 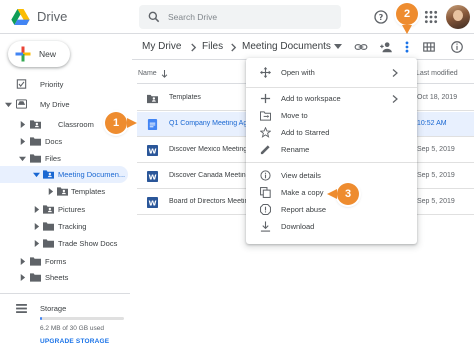 I want to click on more-vert-icon, so click(x=407, y=47).